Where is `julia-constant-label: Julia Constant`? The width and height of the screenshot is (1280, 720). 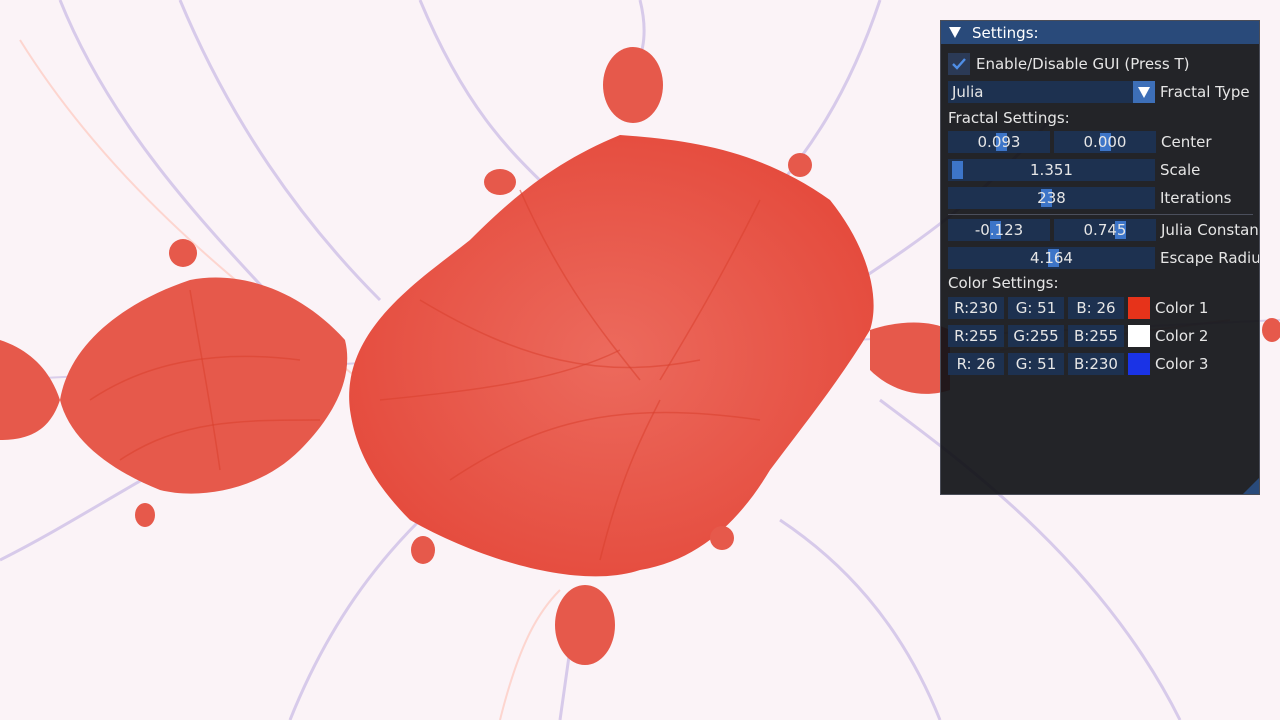
julia-constant-label: Julia Constant is located at coordinates (1210, 230).